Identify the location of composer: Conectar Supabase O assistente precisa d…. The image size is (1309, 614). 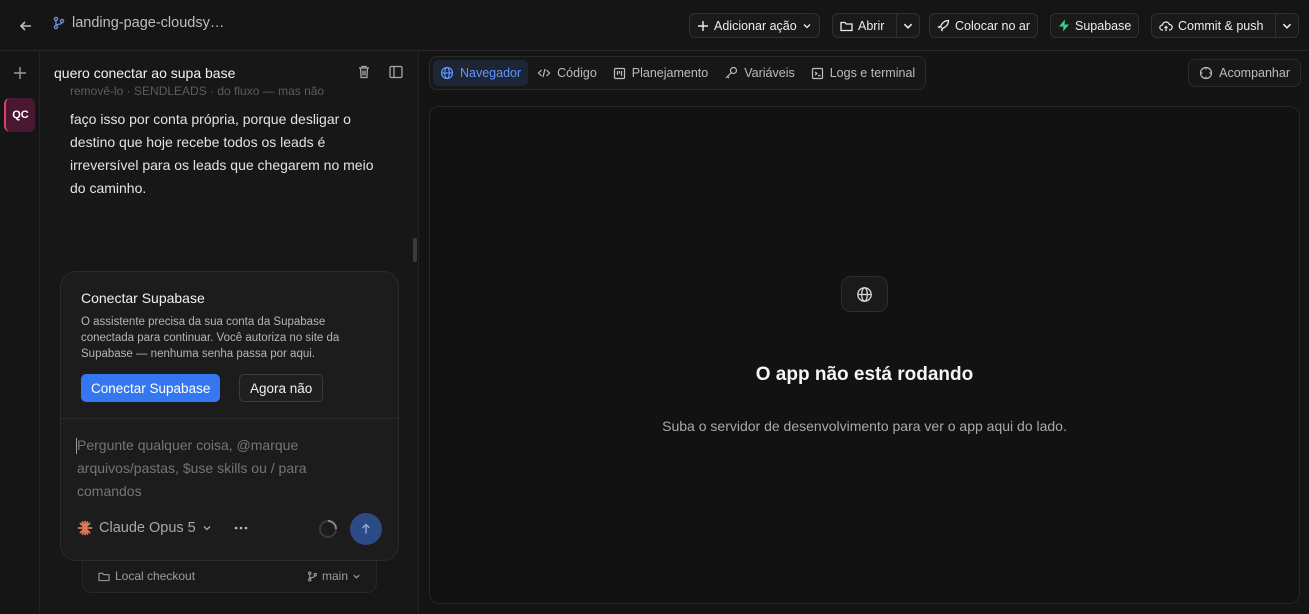
(229, 416).